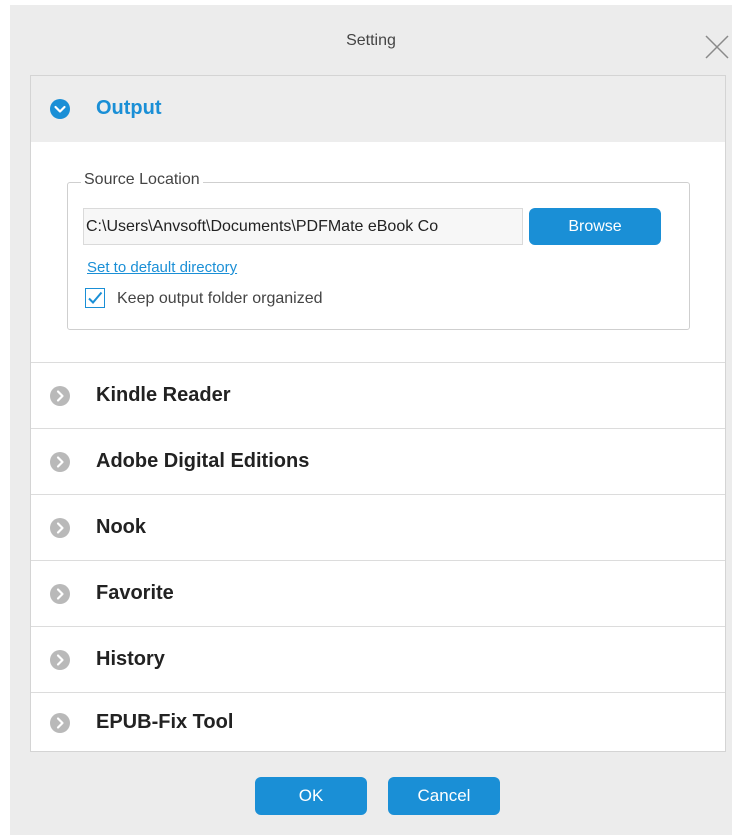 This screenshot has width=732, height=835. Describe the element at coordinates (378, 109) in the screenshot. I see `section-output-header: Output` at that location.